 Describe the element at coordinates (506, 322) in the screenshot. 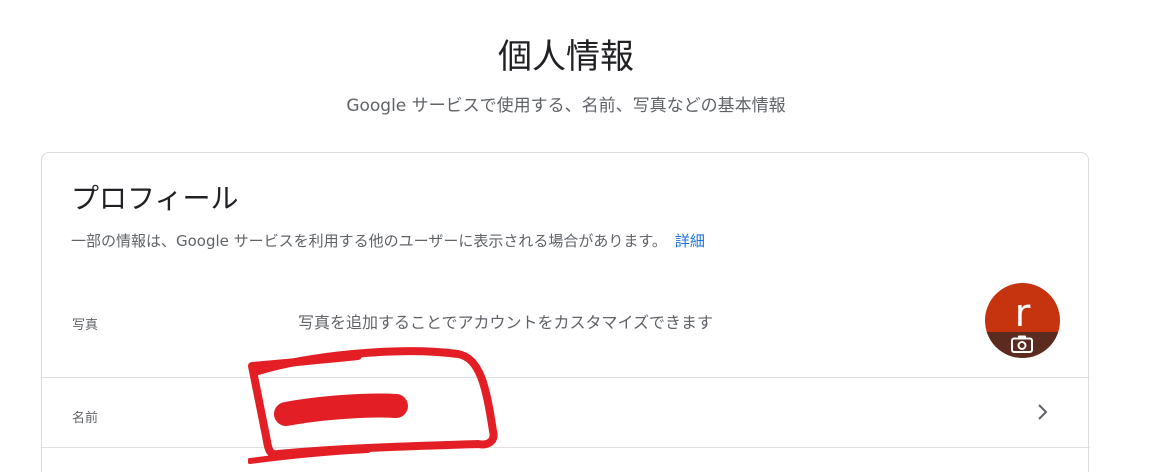

I see `photo-row-value: 写真を追加することでアカウントをカスタマイズできます` at that location.